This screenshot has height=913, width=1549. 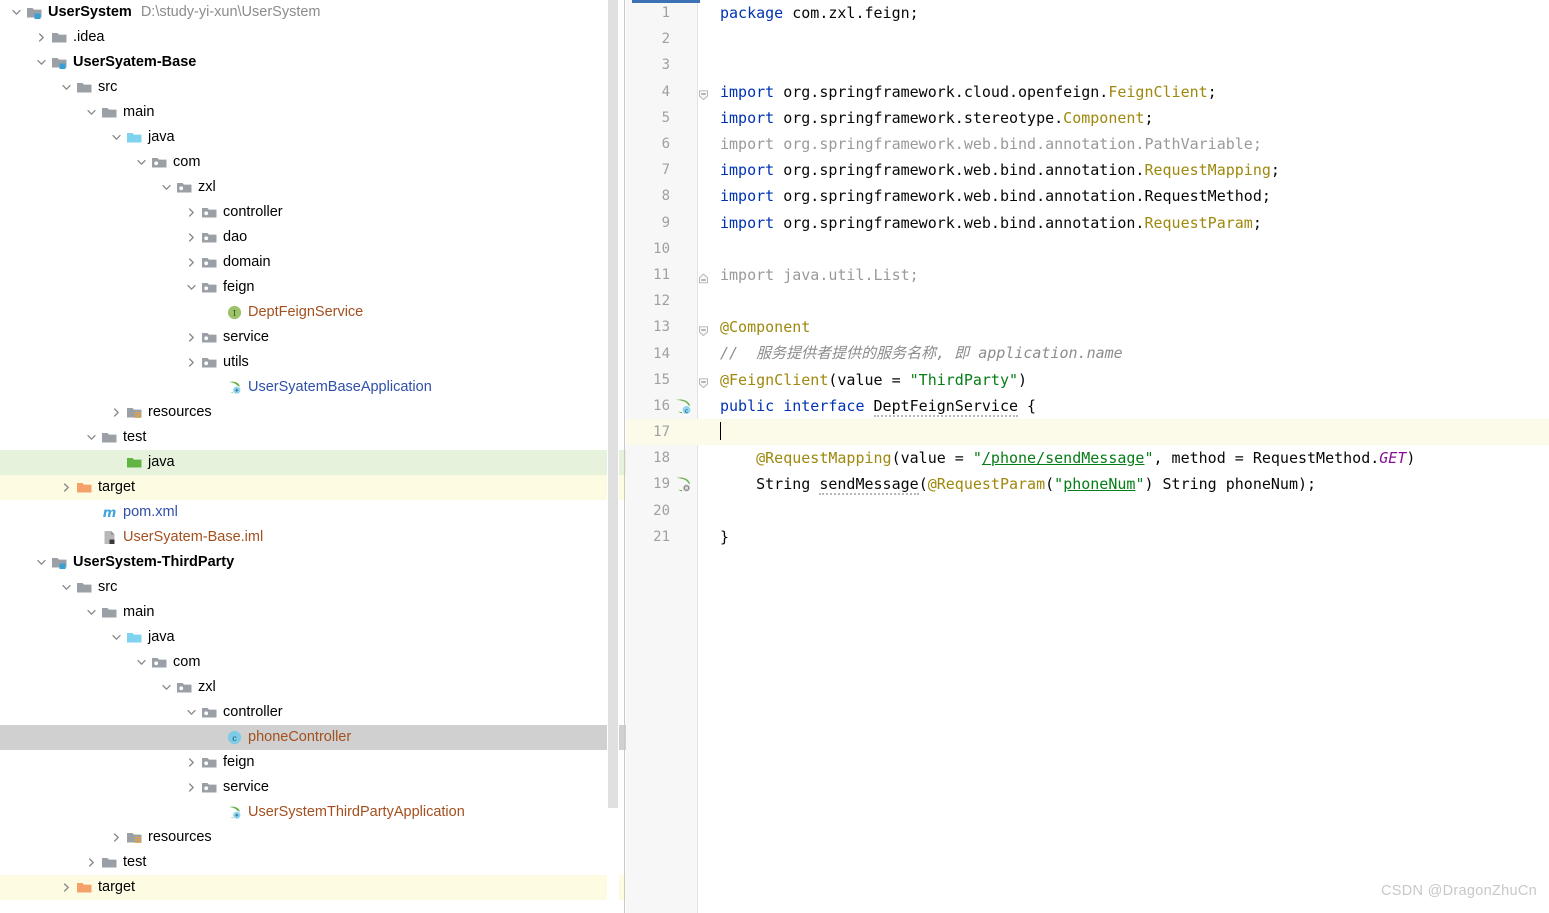 I want to click on code-line: 10, so click(x=1087, y=249).